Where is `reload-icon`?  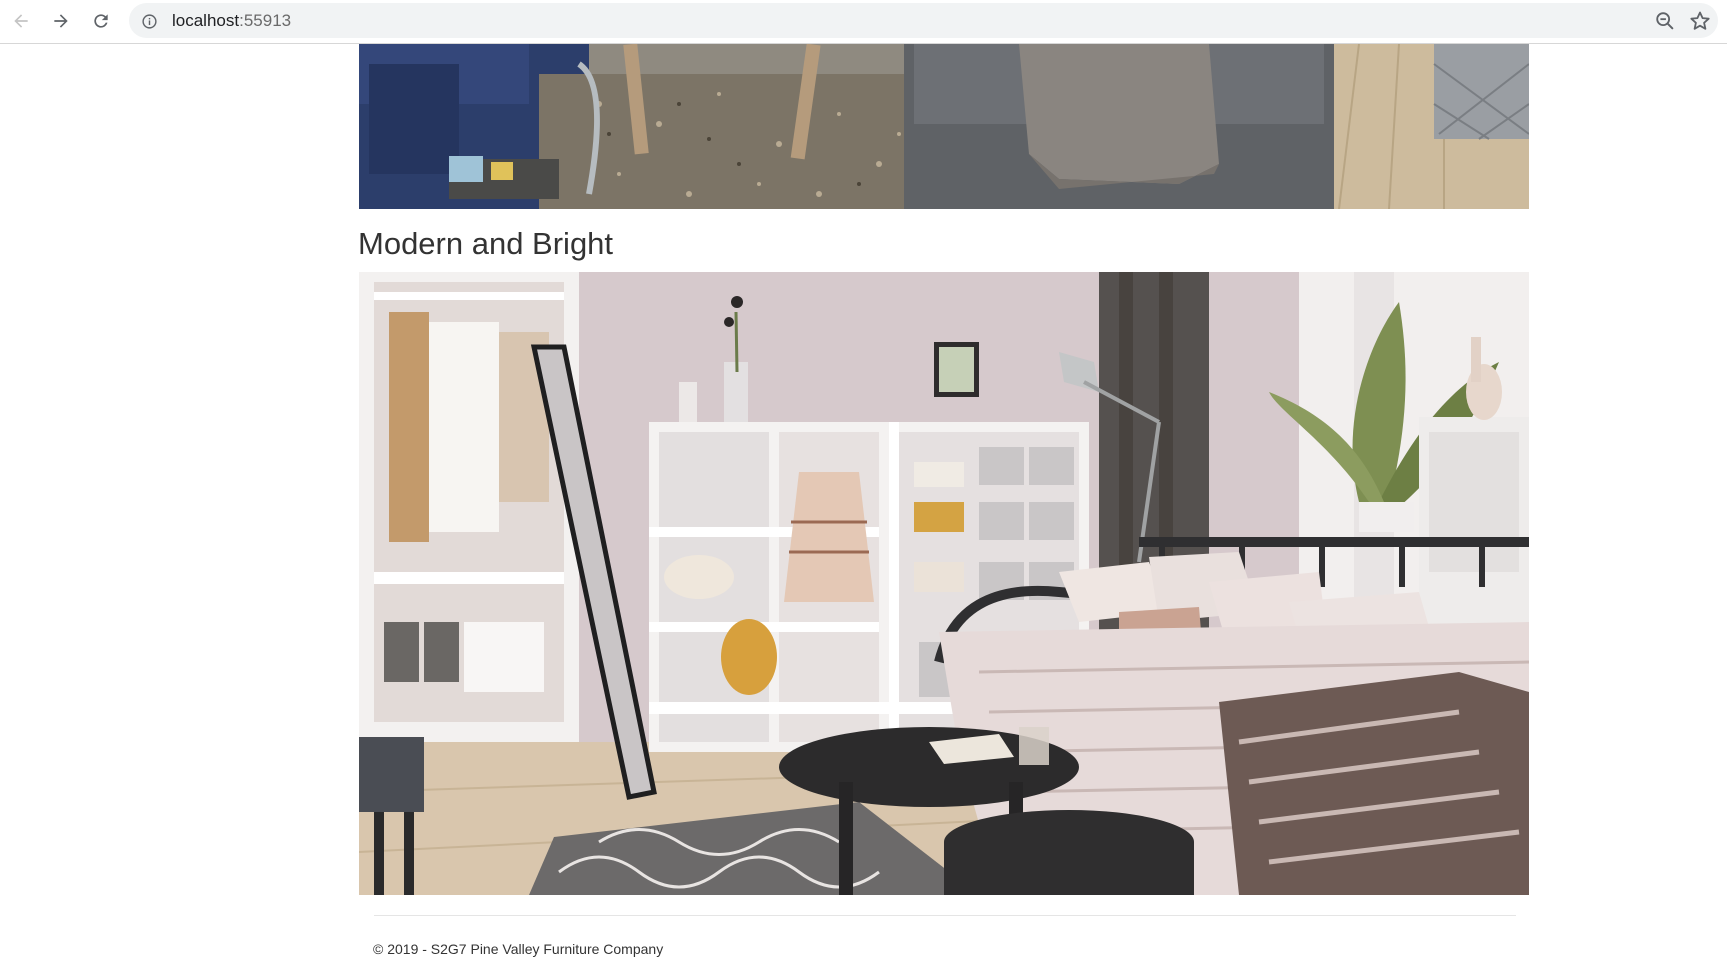
reload-icon is located at coordinates (101, 21).